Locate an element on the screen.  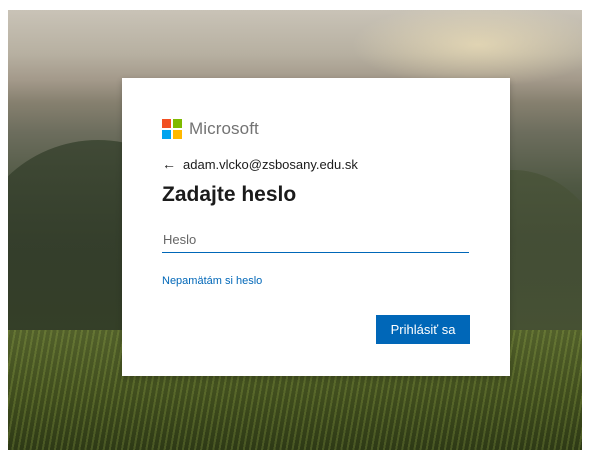
identity-banner: ← adam.vlcko@zsbosany.edu.sk is located at coordinates (260, 164).